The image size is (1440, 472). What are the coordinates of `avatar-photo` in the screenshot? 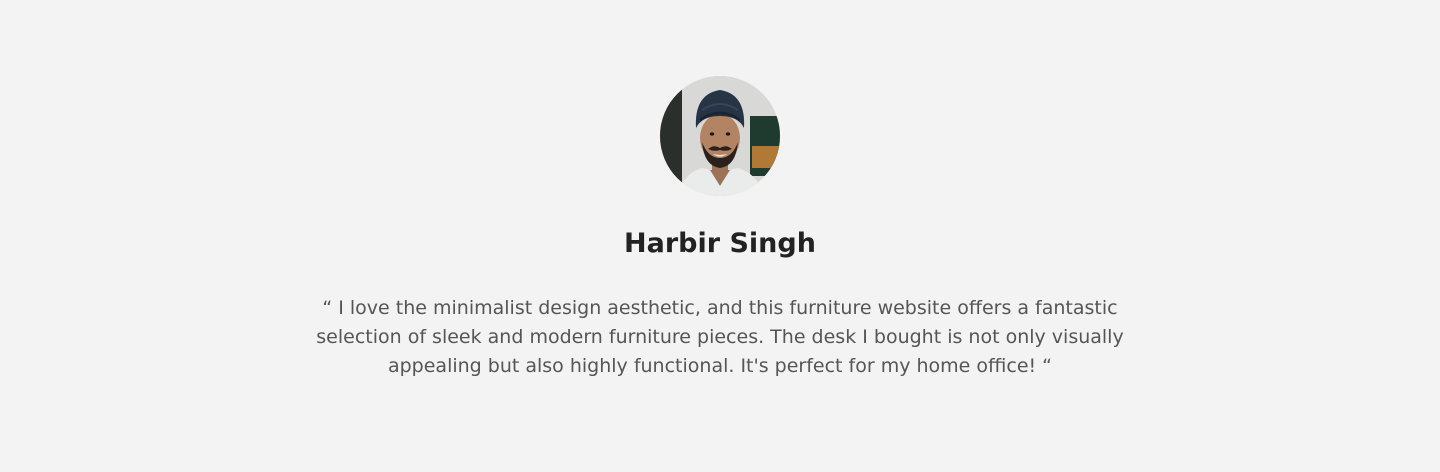 It's located at (720, 136).